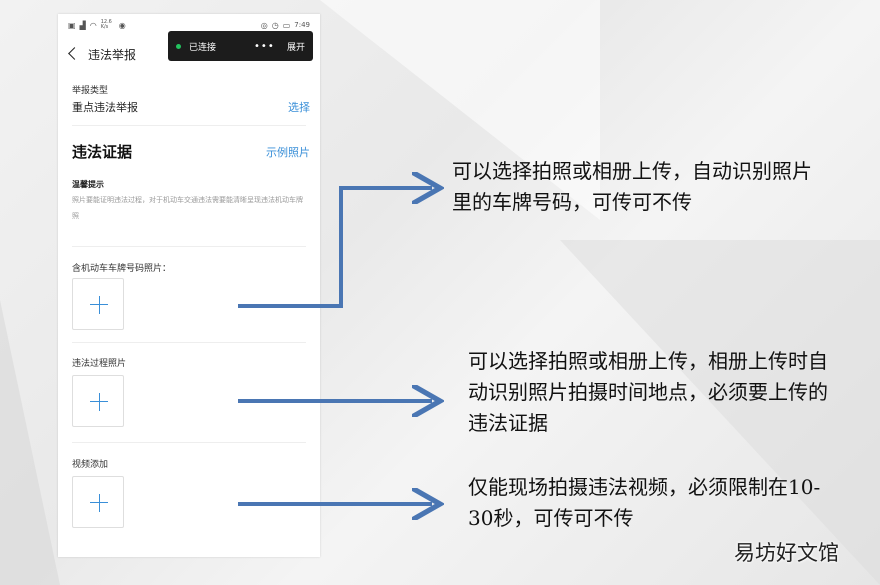 The width and height of the screenshot is (880, 585). What do you see at coordinates (632, 186) in the screenshot?
I see `annotation-1: 可以选择拍照或相册上传，自动识别照片里的车牌号码，可传可不传` at bounding box center [632, 186].